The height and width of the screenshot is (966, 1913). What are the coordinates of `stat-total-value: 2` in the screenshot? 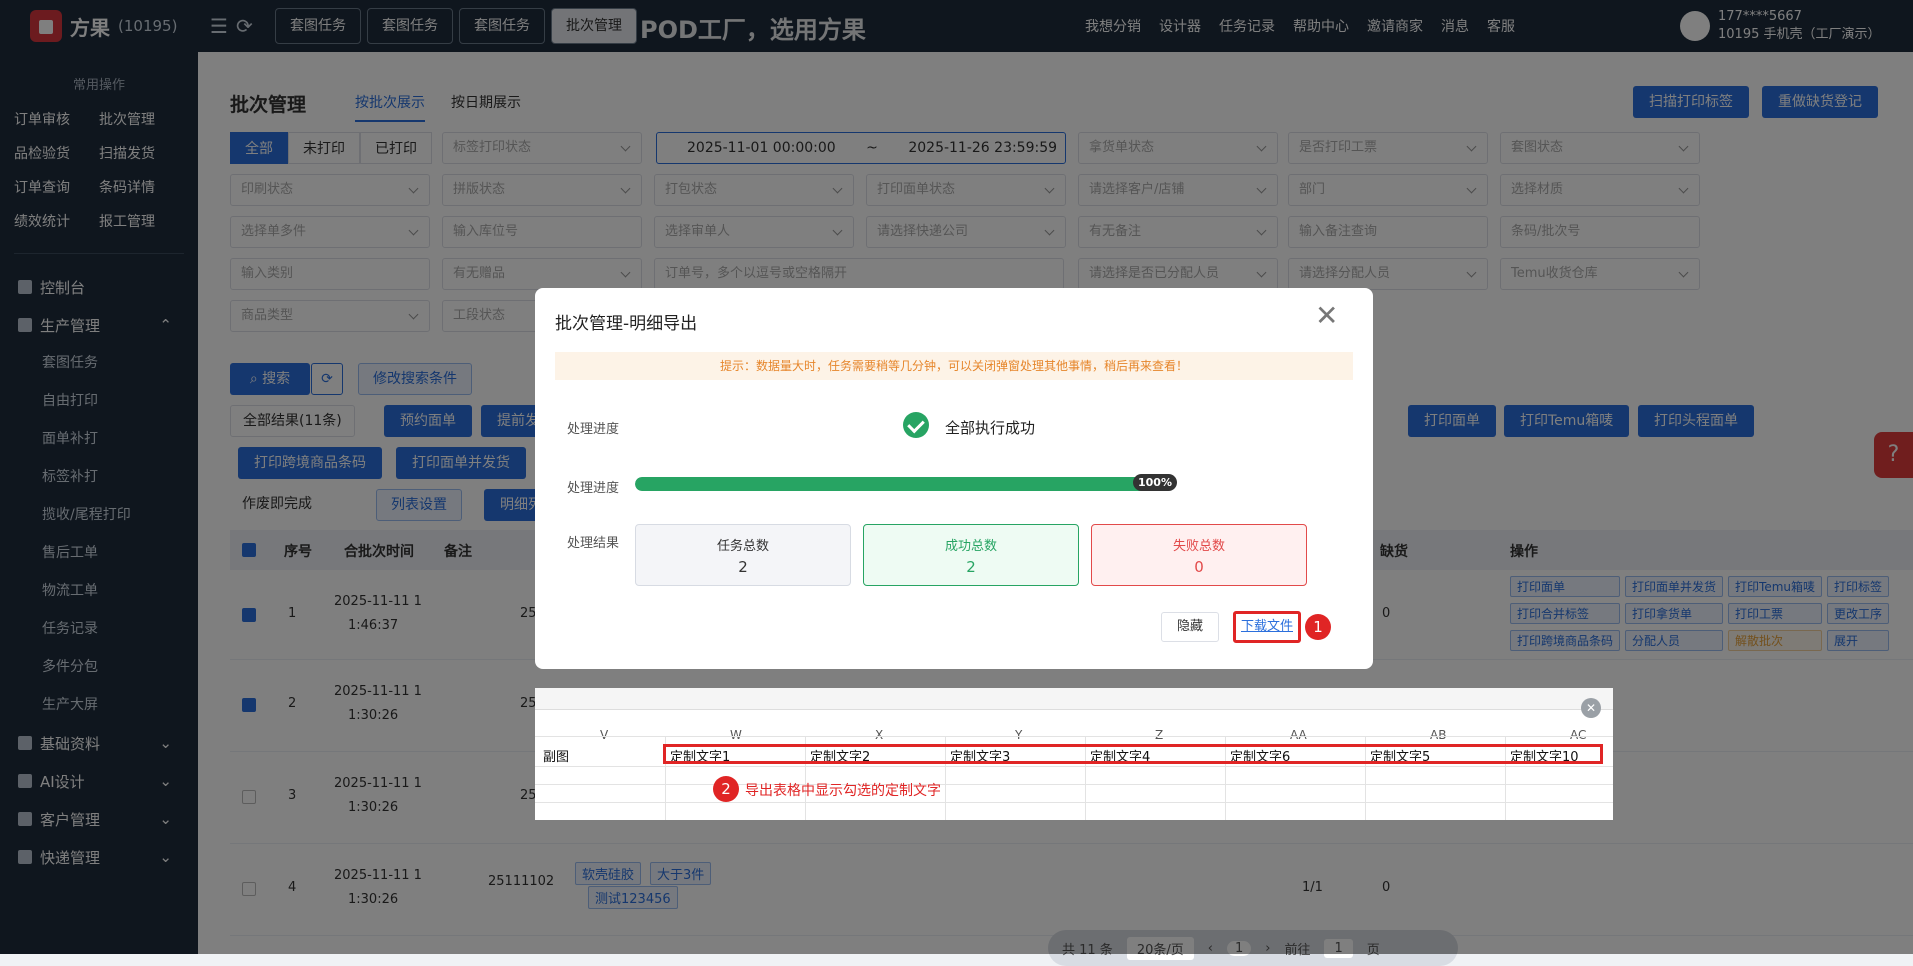 It's located at (743, 567).